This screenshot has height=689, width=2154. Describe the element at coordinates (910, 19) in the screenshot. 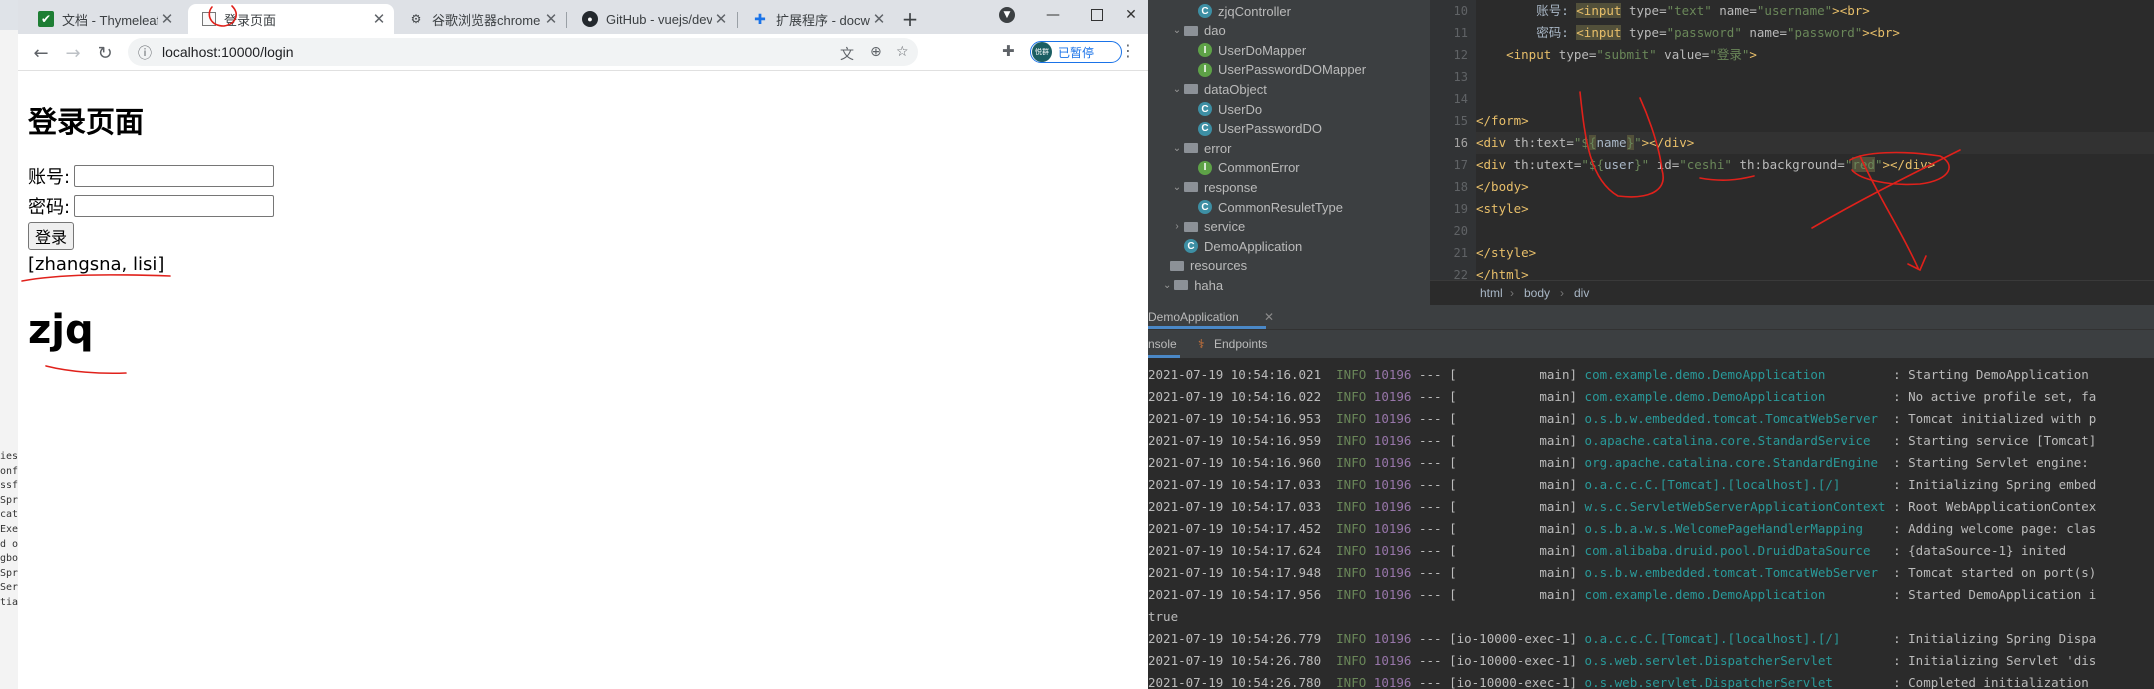

I see `new-tab-button: +` at that location.